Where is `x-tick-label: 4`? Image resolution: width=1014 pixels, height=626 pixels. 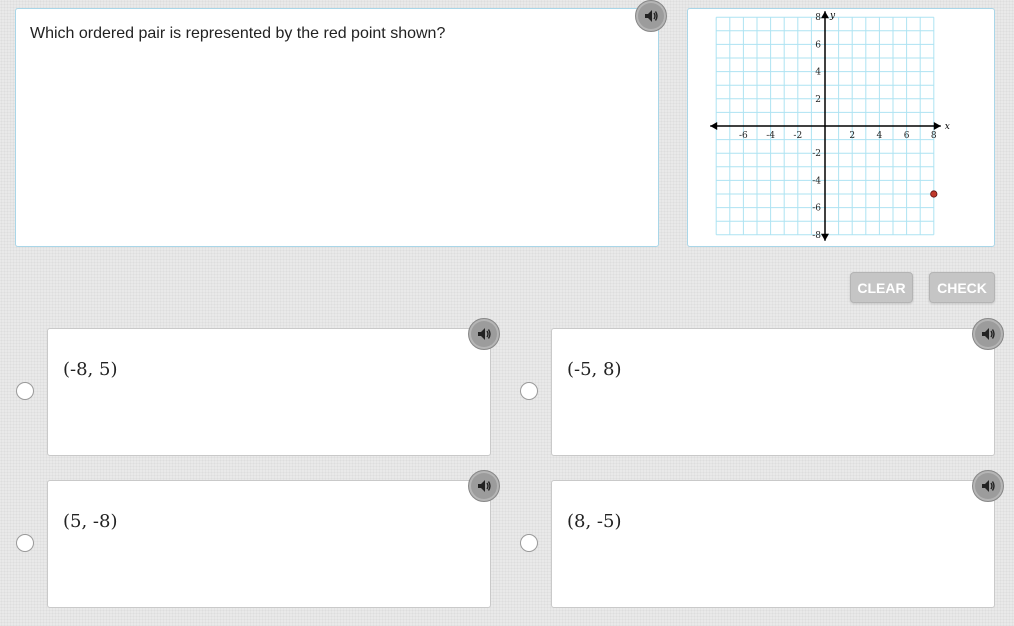
x-tick-label: 4 is located at coordinates (880, 136).